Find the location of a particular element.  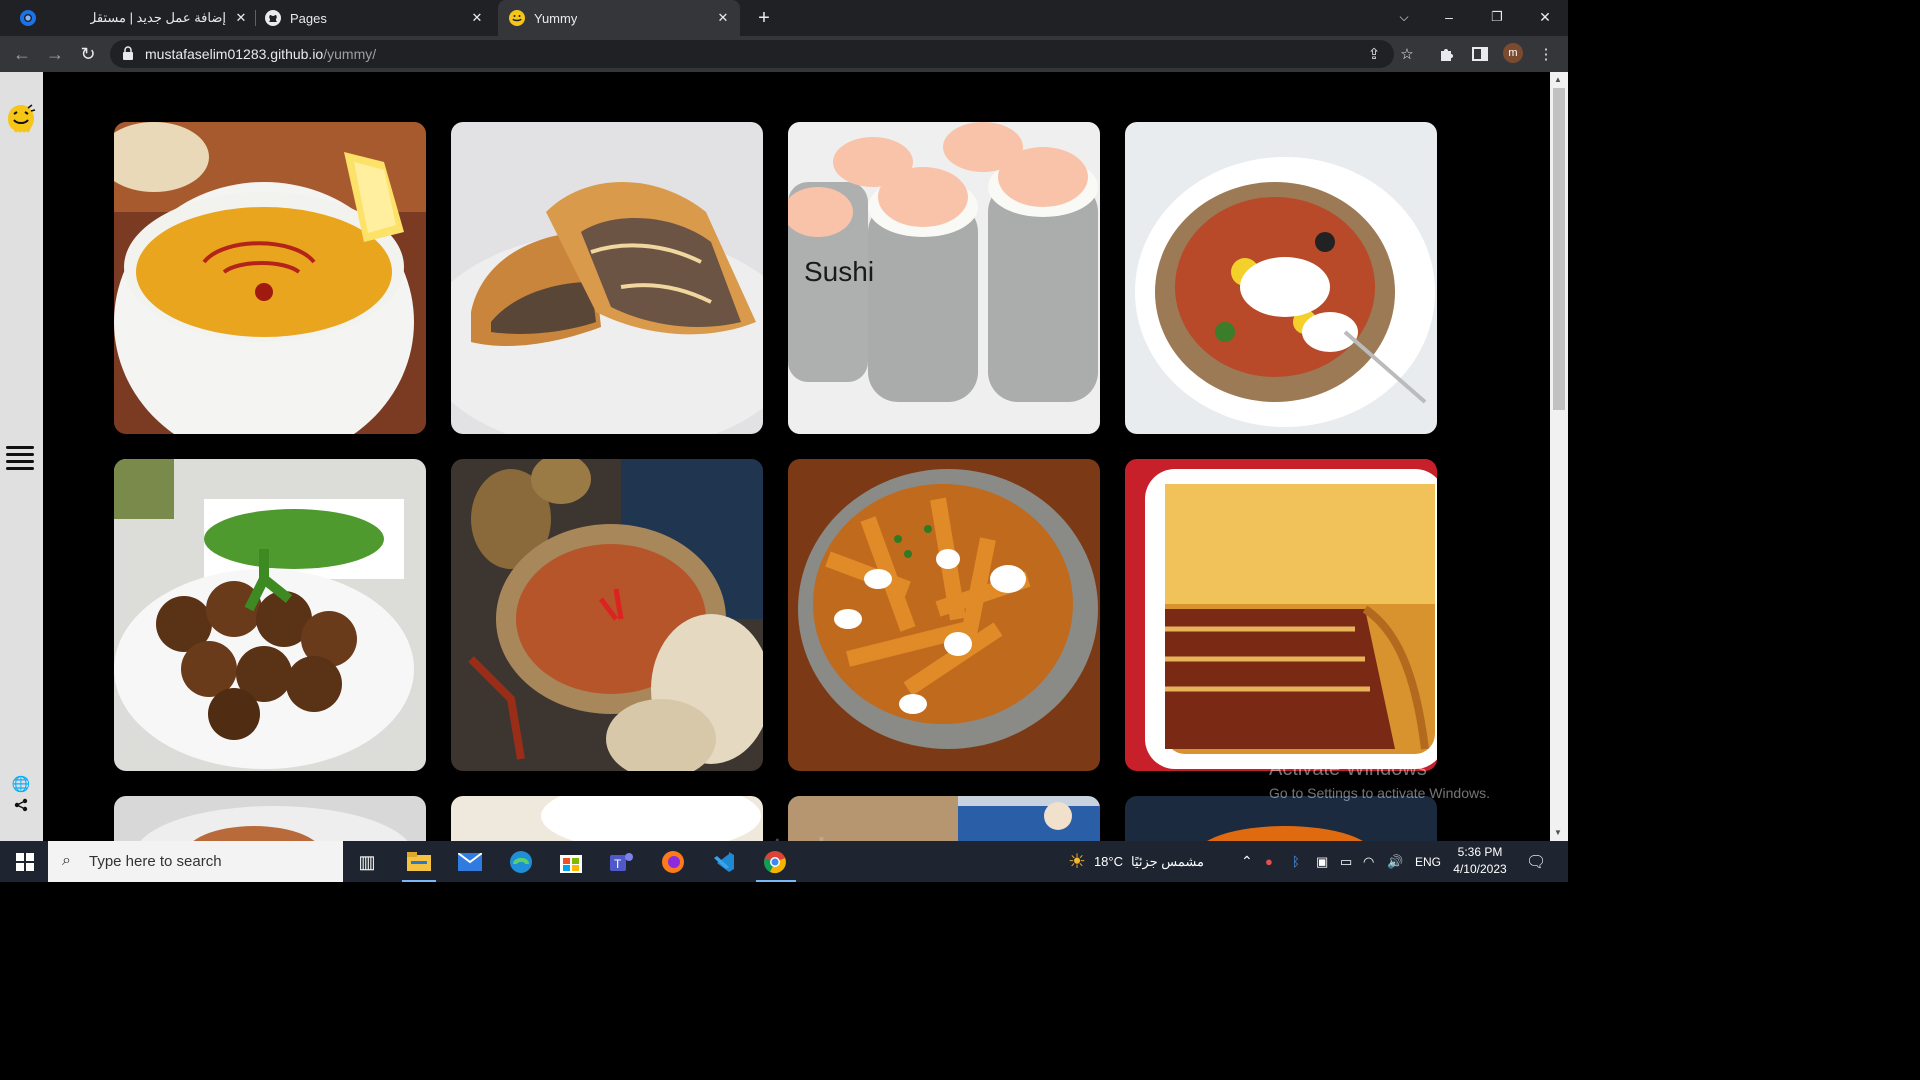

back-arrow-icon: ← is located at coordinates (22, 54).